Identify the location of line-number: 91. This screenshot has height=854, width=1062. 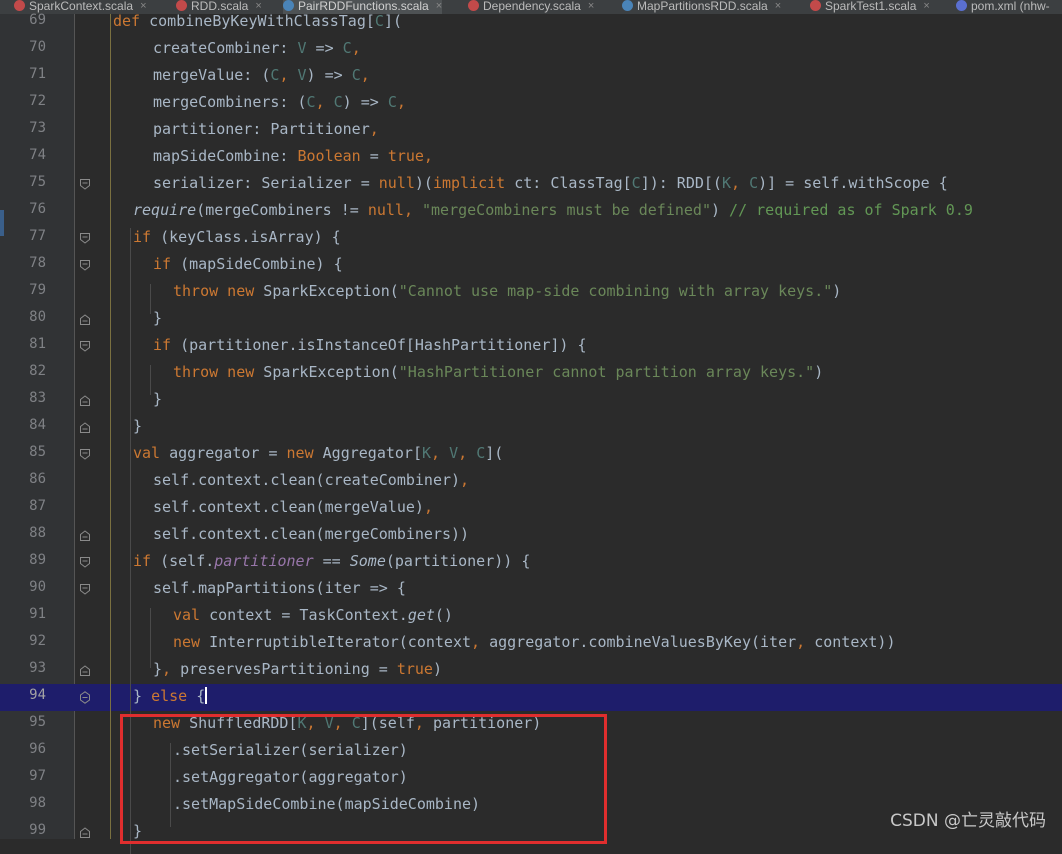
(26, 614).